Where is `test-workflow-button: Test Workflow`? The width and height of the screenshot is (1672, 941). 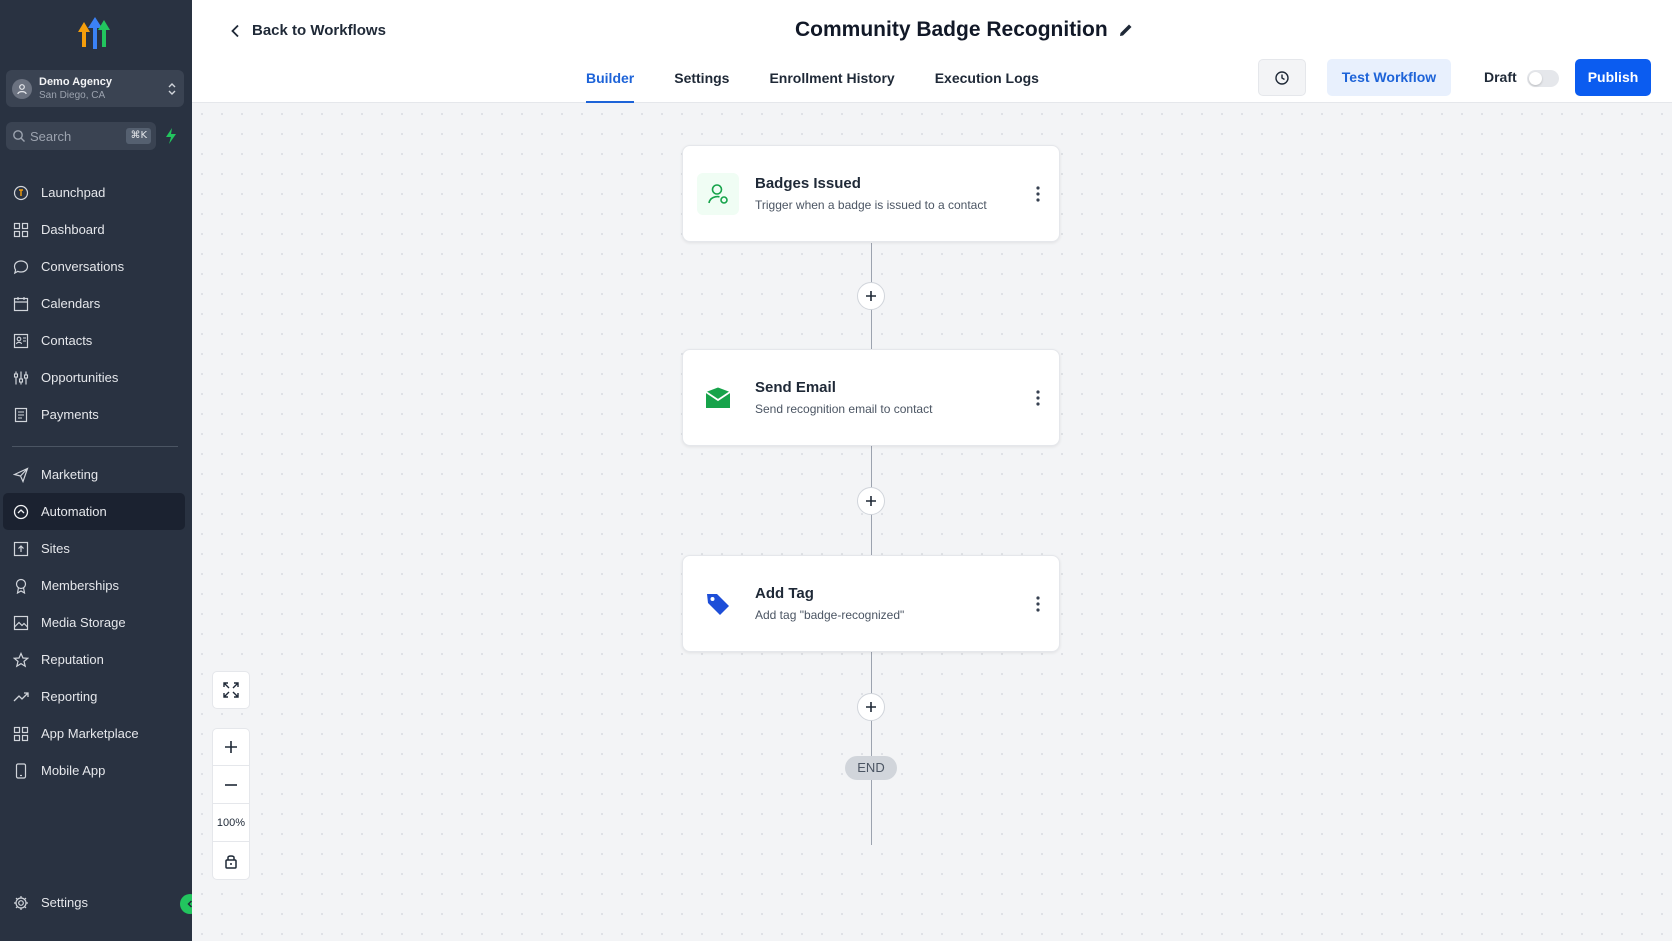
test-workflow-button: Test Workflow is located at coordinates (1389, 77).